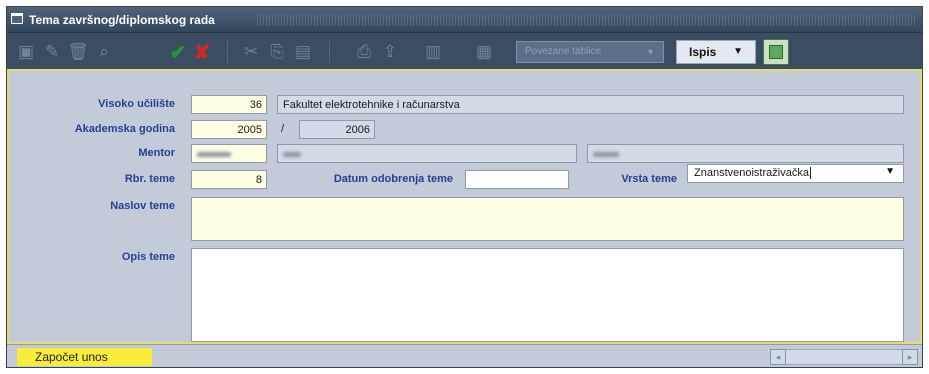 Image resolution: width=929 pixels, height=374 pixels. Describe the element at coordinates (364, 52) in the screenshot. I see `print-icon: ⎙` at that location.